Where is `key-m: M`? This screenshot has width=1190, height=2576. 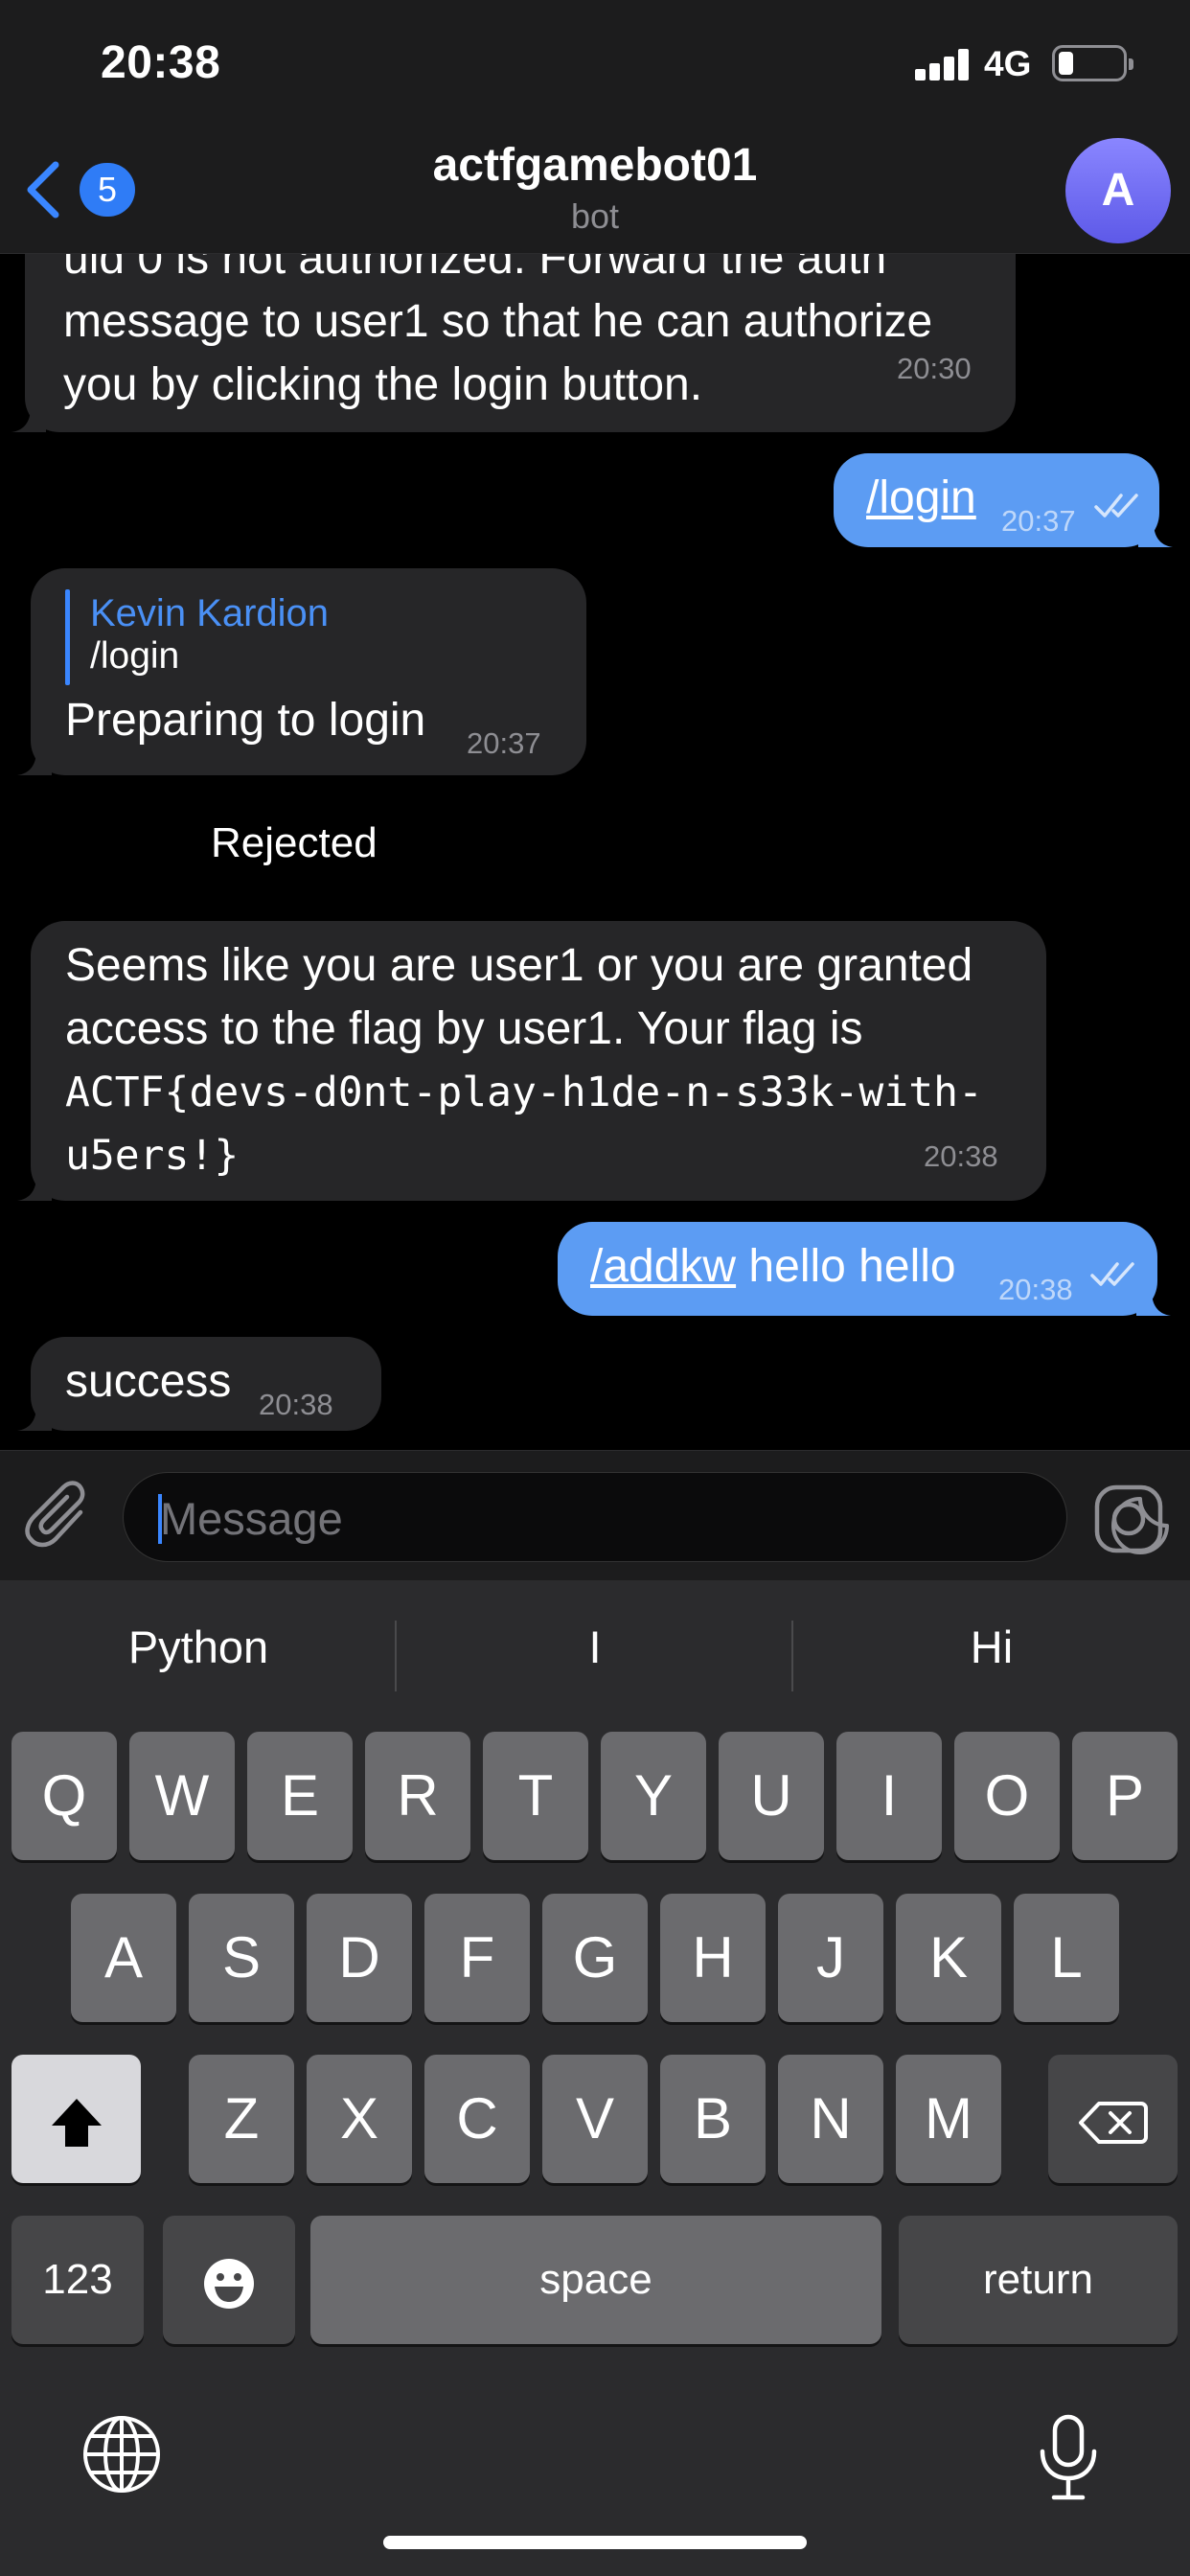 key-m: M is located at coordinates (949, 2119).